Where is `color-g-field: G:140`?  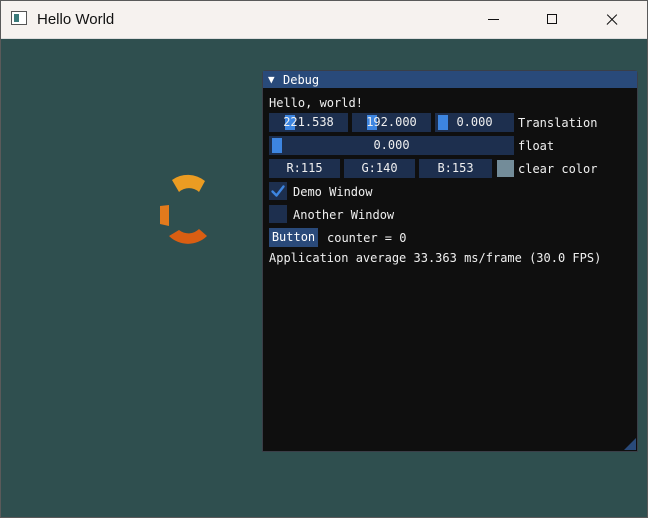 color-g-field: G:140 is located at coordinates (379, 168).